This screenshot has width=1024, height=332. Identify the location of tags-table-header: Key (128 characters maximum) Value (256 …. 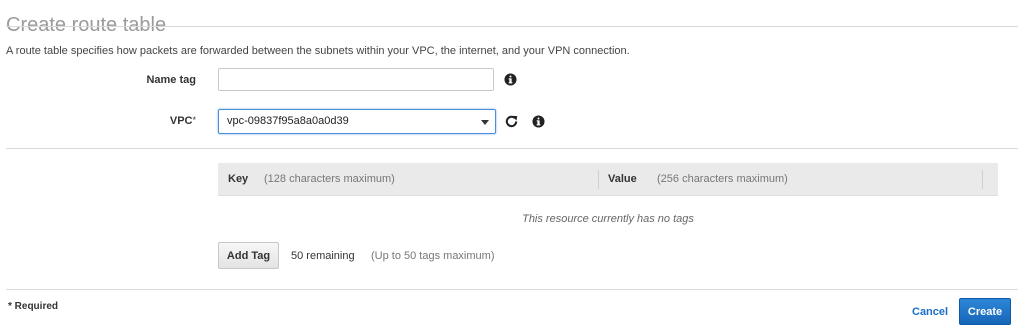
(608, 179).